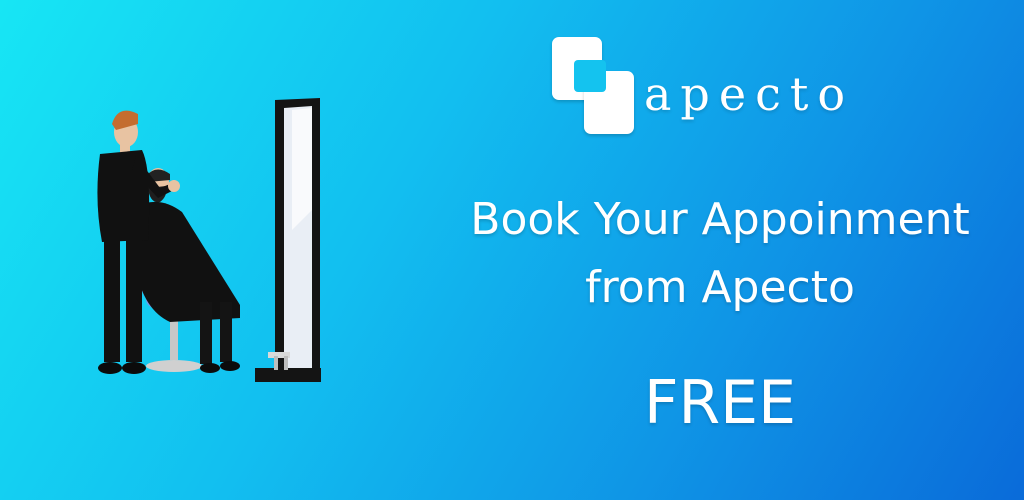  I want to click on stacked-squares-logo-icon, so click(595, 83).